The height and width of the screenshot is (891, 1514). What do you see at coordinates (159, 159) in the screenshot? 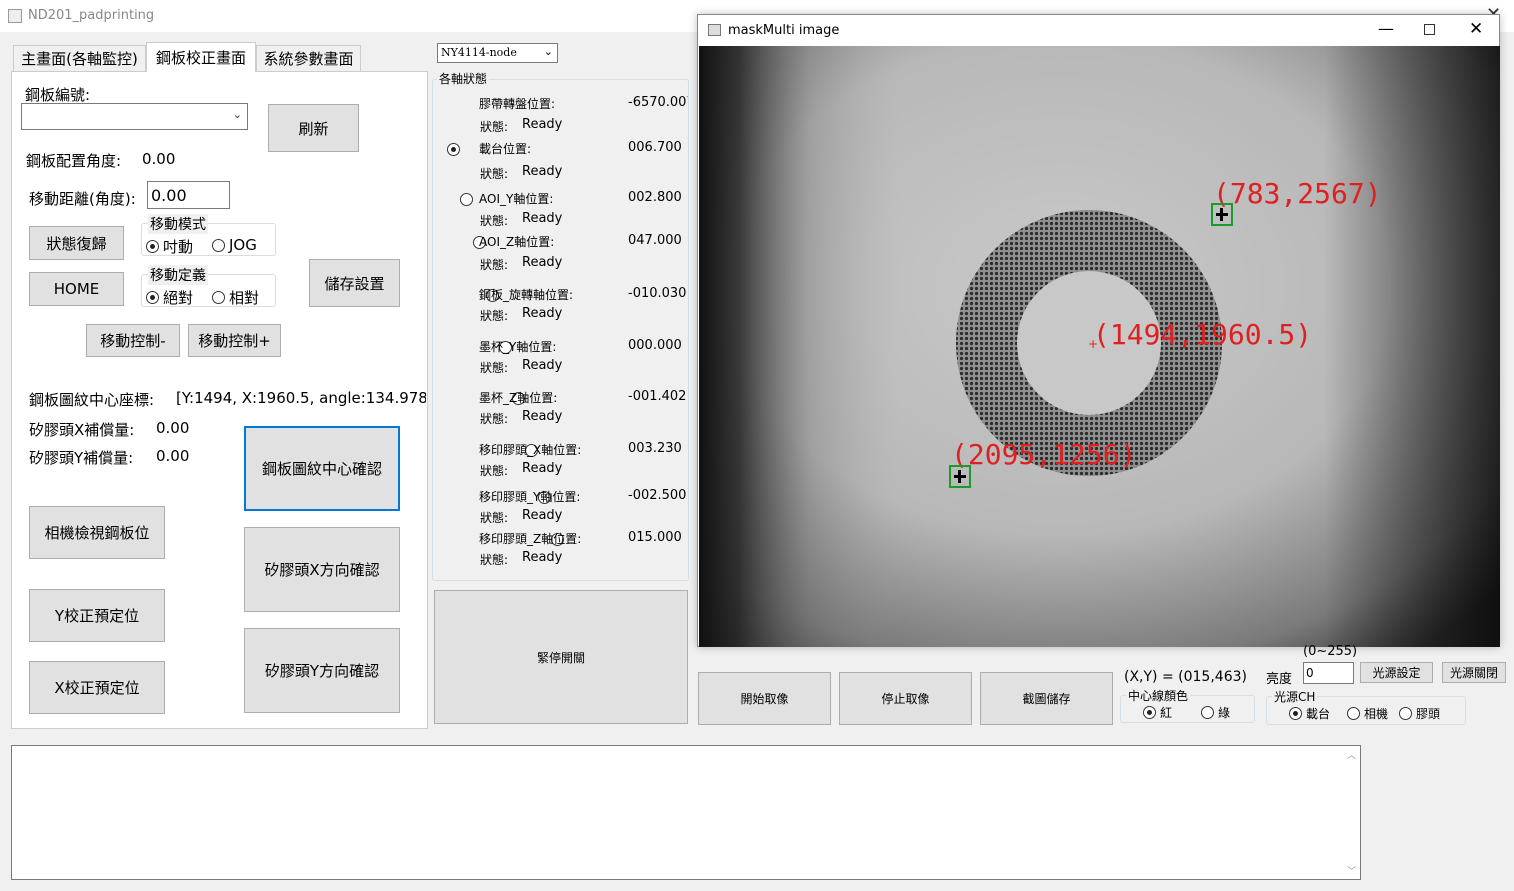
I see `angle-value: 0.00` at bounding box center [159, 159].